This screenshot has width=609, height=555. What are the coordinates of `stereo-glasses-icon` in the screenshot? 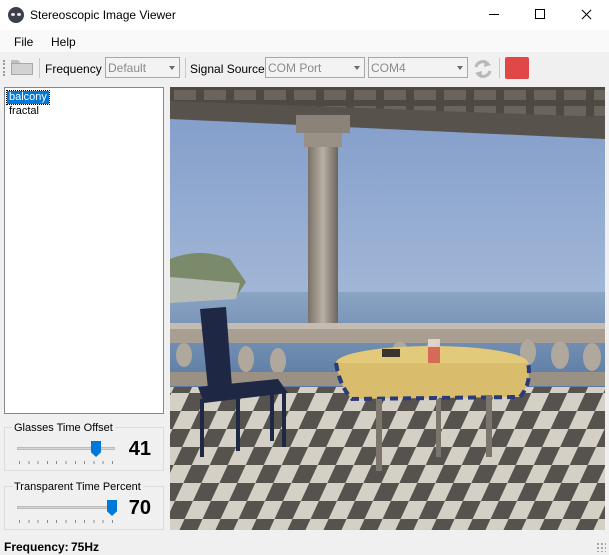 It's located at (16, 15).